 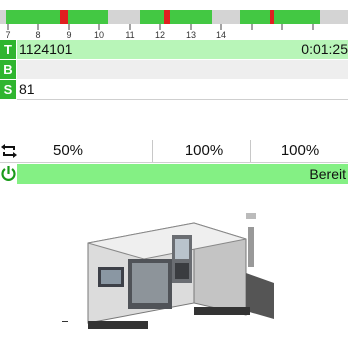 I want to click on tick-label: 9, so click(x=68, y=34).